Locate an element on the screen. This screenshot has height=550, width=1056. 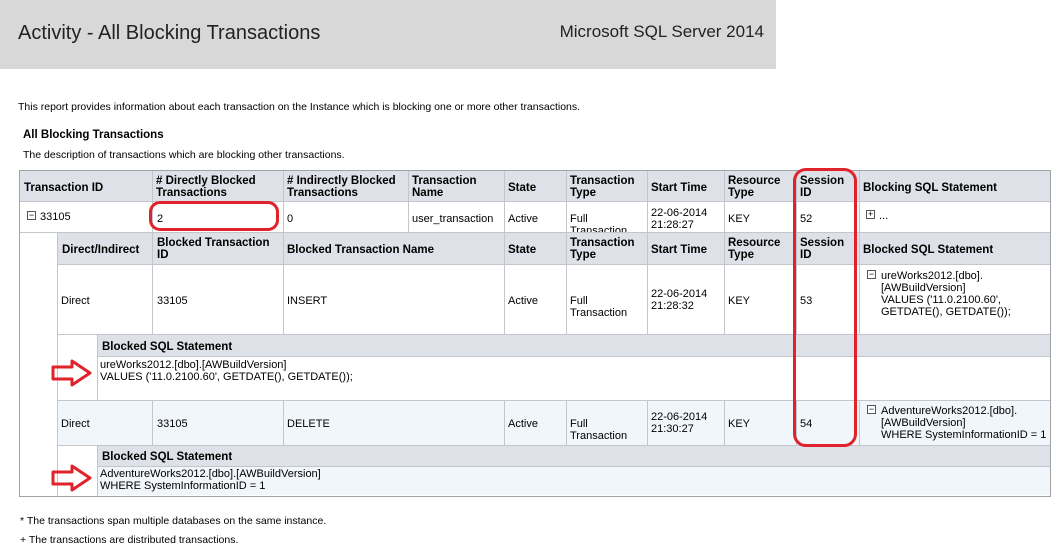
highlight-directly-blocked is located at coordinates (214, 216).